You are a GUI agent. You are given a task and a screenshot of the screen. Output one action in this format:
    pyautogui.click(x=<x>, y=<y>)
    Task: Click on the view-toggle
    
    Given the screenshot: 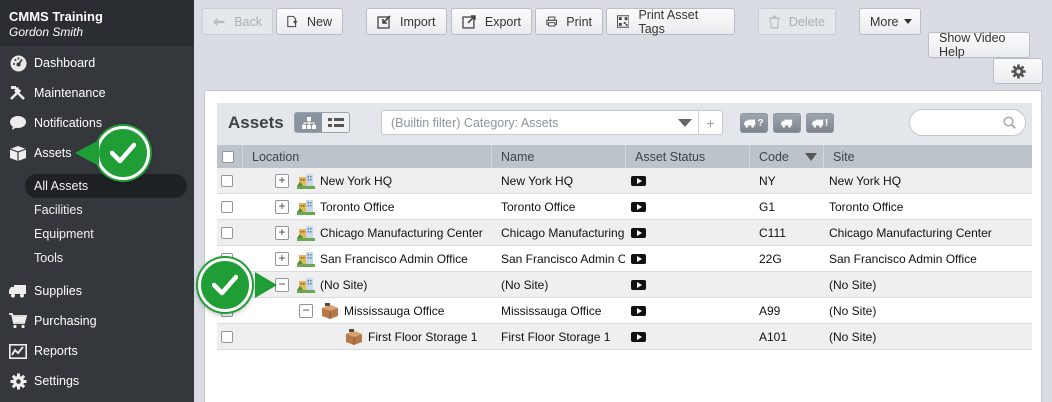 What is the action you would take?
    pyautogui.click(x=322, y=122)
    